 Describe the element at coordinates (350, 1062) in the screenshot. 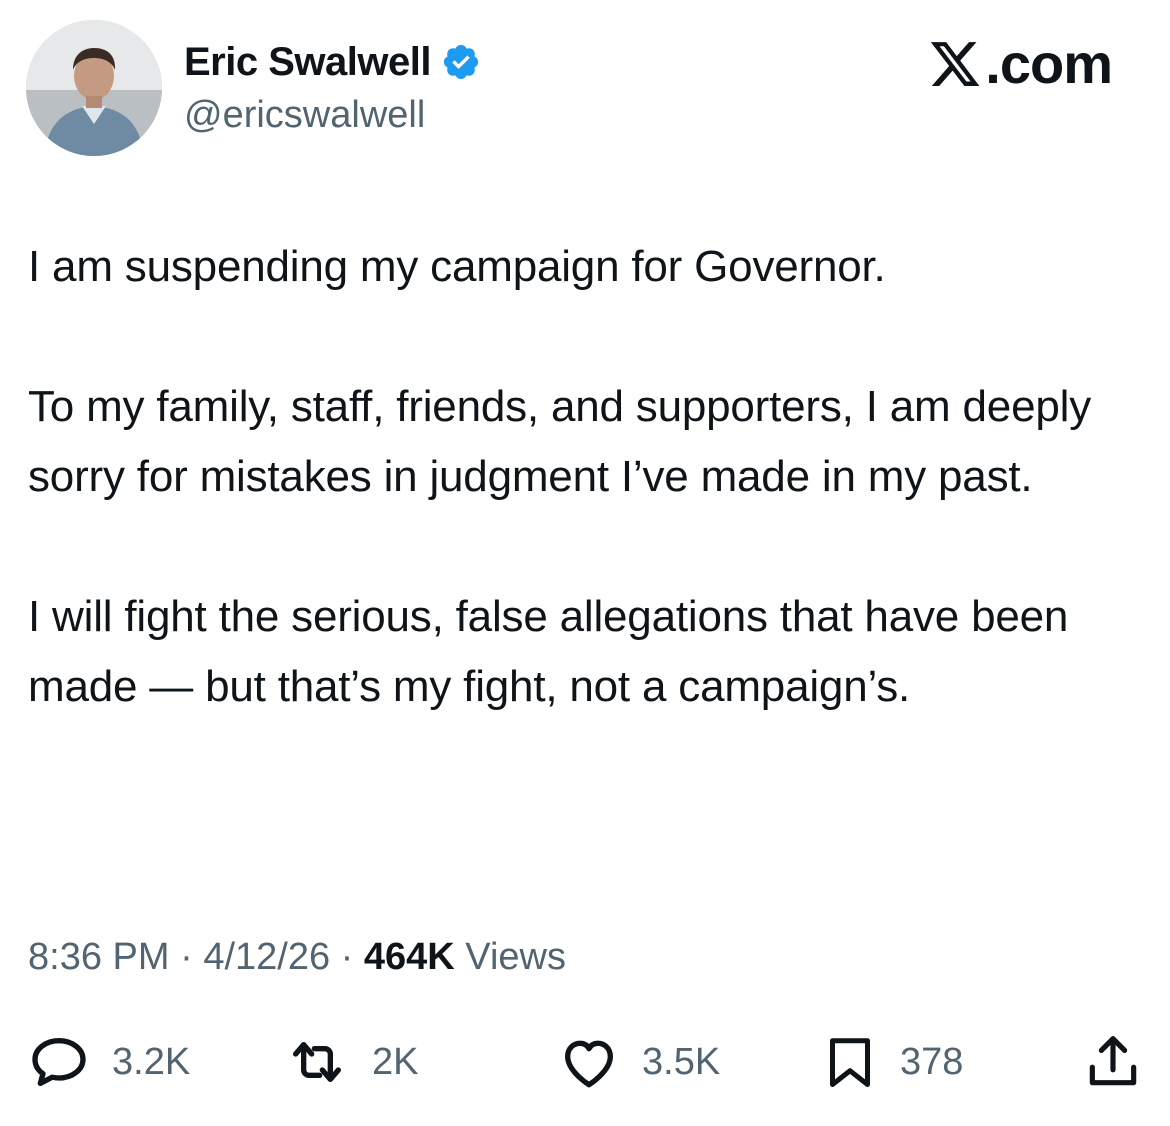

I see `repost-button: 2K` at that location.